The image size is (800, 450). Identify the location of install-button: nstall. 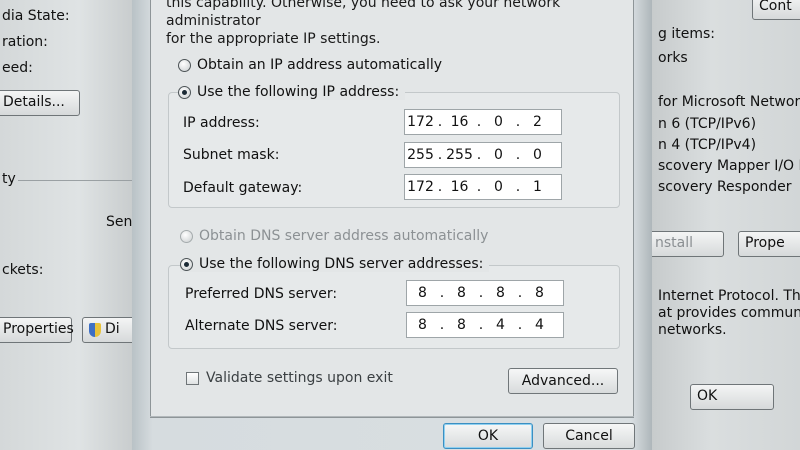
(686, 244).